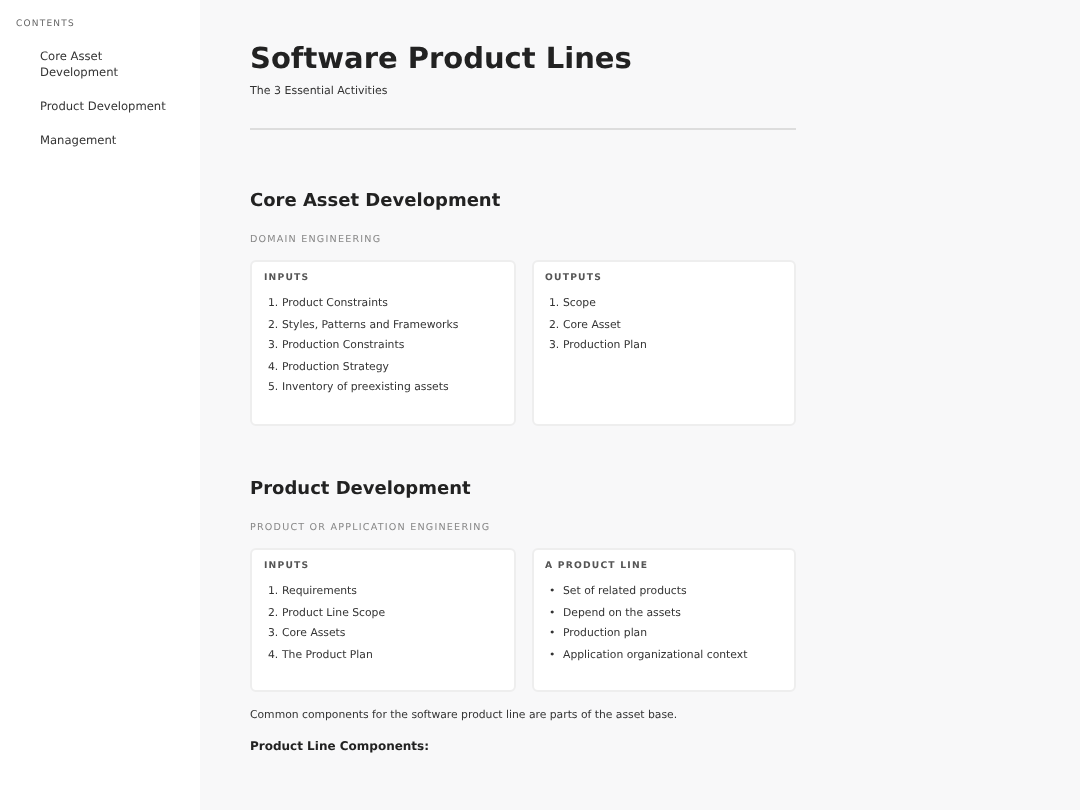 The image size is (1080, 810). What do you see at coordinates (376, 202) in the screenshot?
I see `section-title: Core Asset Development` at bounding box center [376, 202].